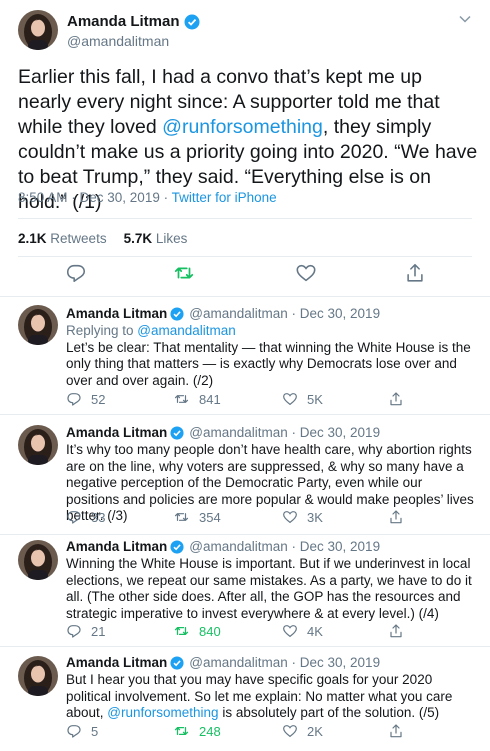 This screenshot has height=751, width=490. Describe the element at coordinates (95, 197) in the screenshot. I see `timestamp-text: 8:50 AM · Dec 30, 2019 ·` at that location.